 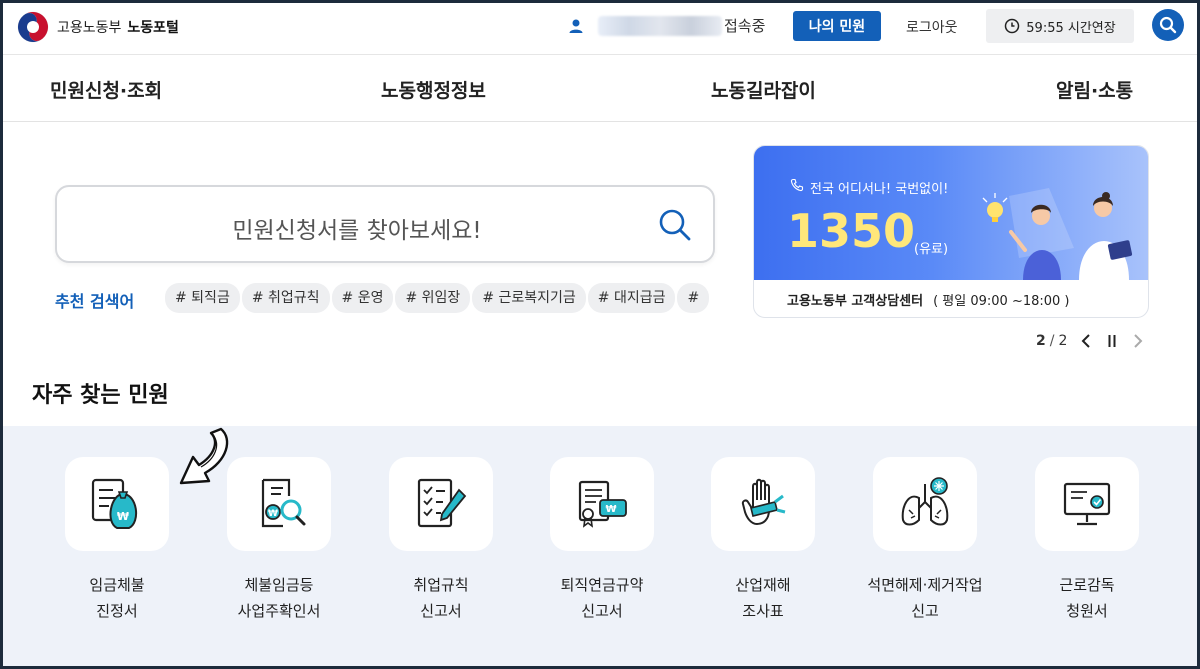 I want to click on top-search-button, so click(x=1168, y=25).